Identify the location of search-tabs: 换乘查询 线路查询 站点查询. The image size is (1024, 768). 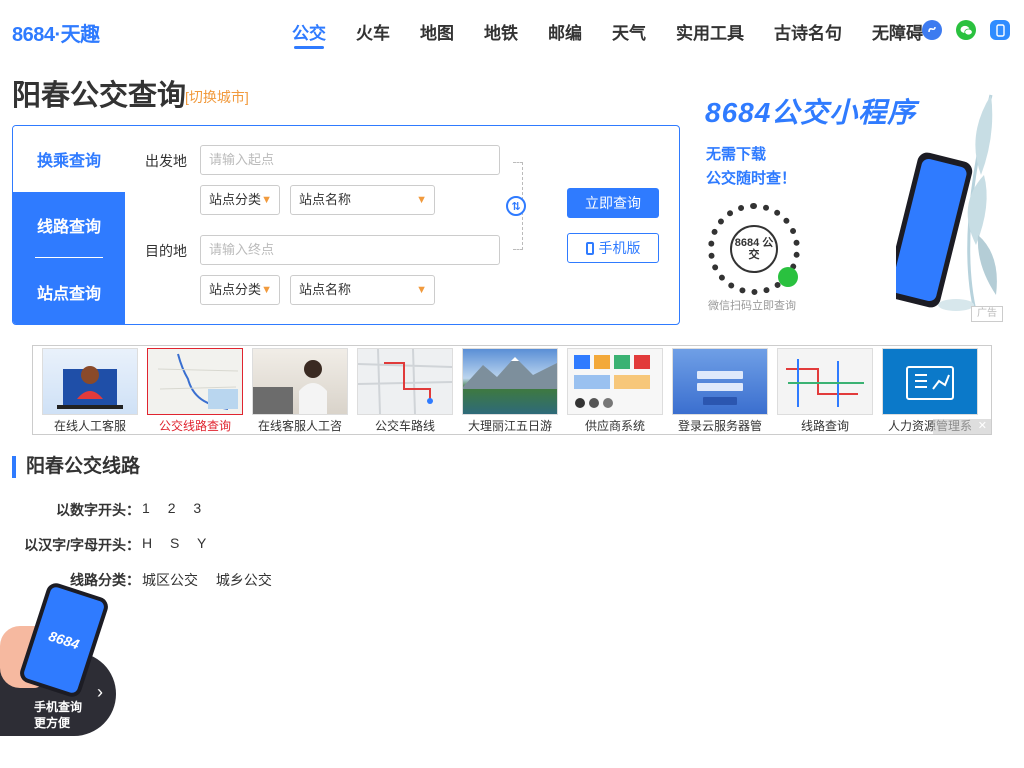
(69, 225).